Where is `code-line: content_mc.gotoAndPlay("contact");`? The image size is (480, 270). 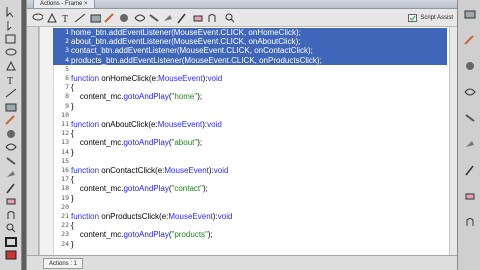
code-line: content_mc.gotoAndPlay("contact"); is located at coordinates (139, 188).